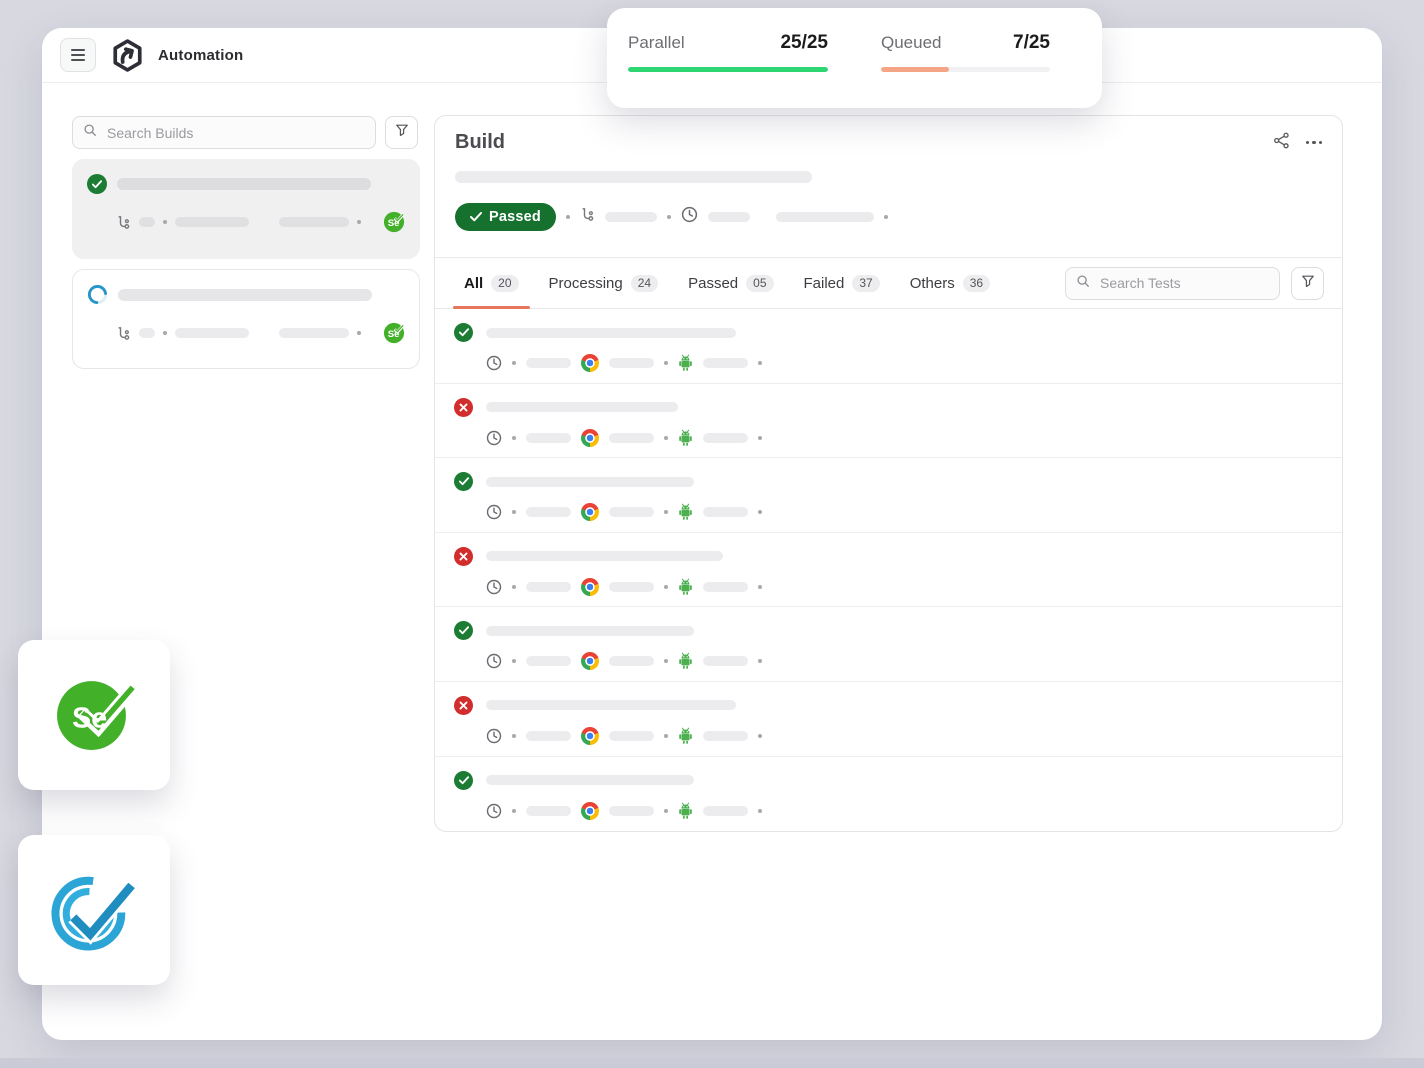 Image resolution: width=1424 pixels, height=1068 pixels. Describe the element at coordinates (246, 209) in the screenshot. I see `build-card-1: Se` at that location.